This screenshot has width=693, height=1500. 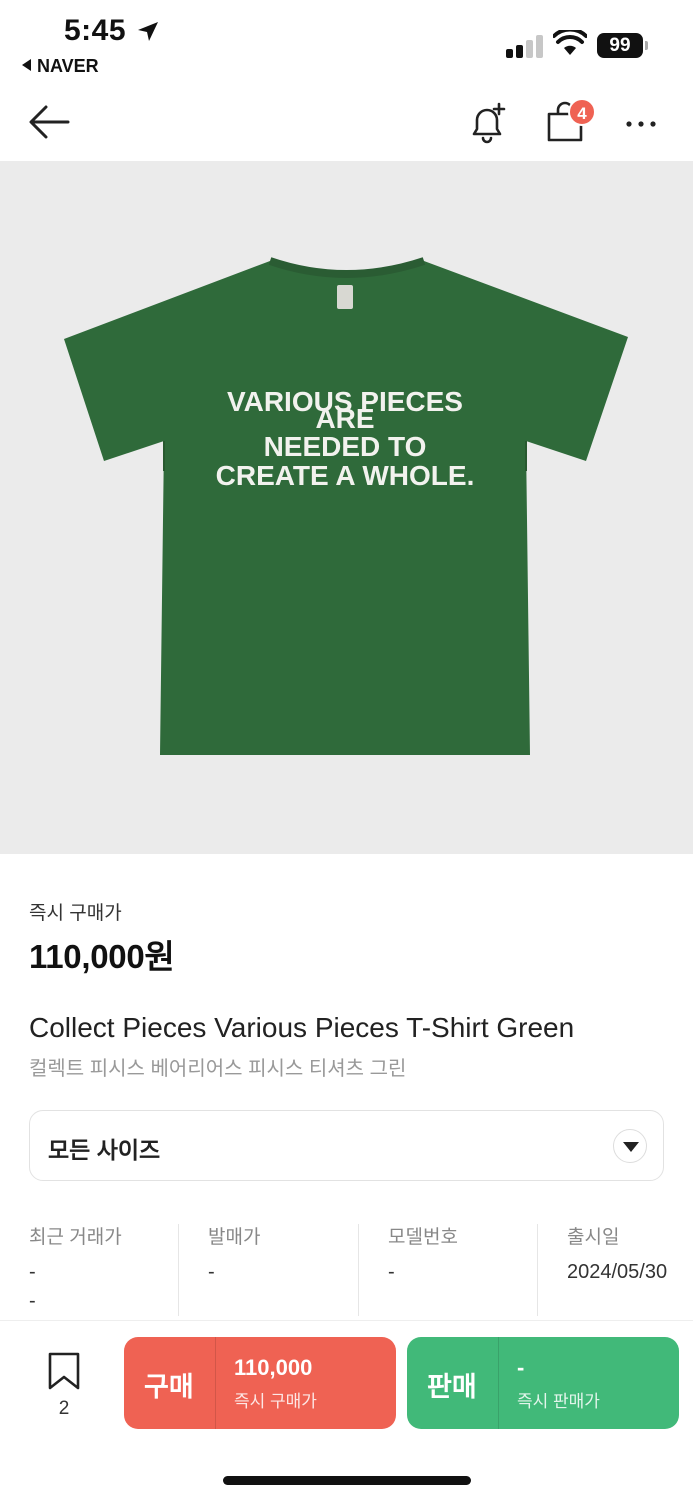 I want to click on more-icon, so click(x=641, y=124).